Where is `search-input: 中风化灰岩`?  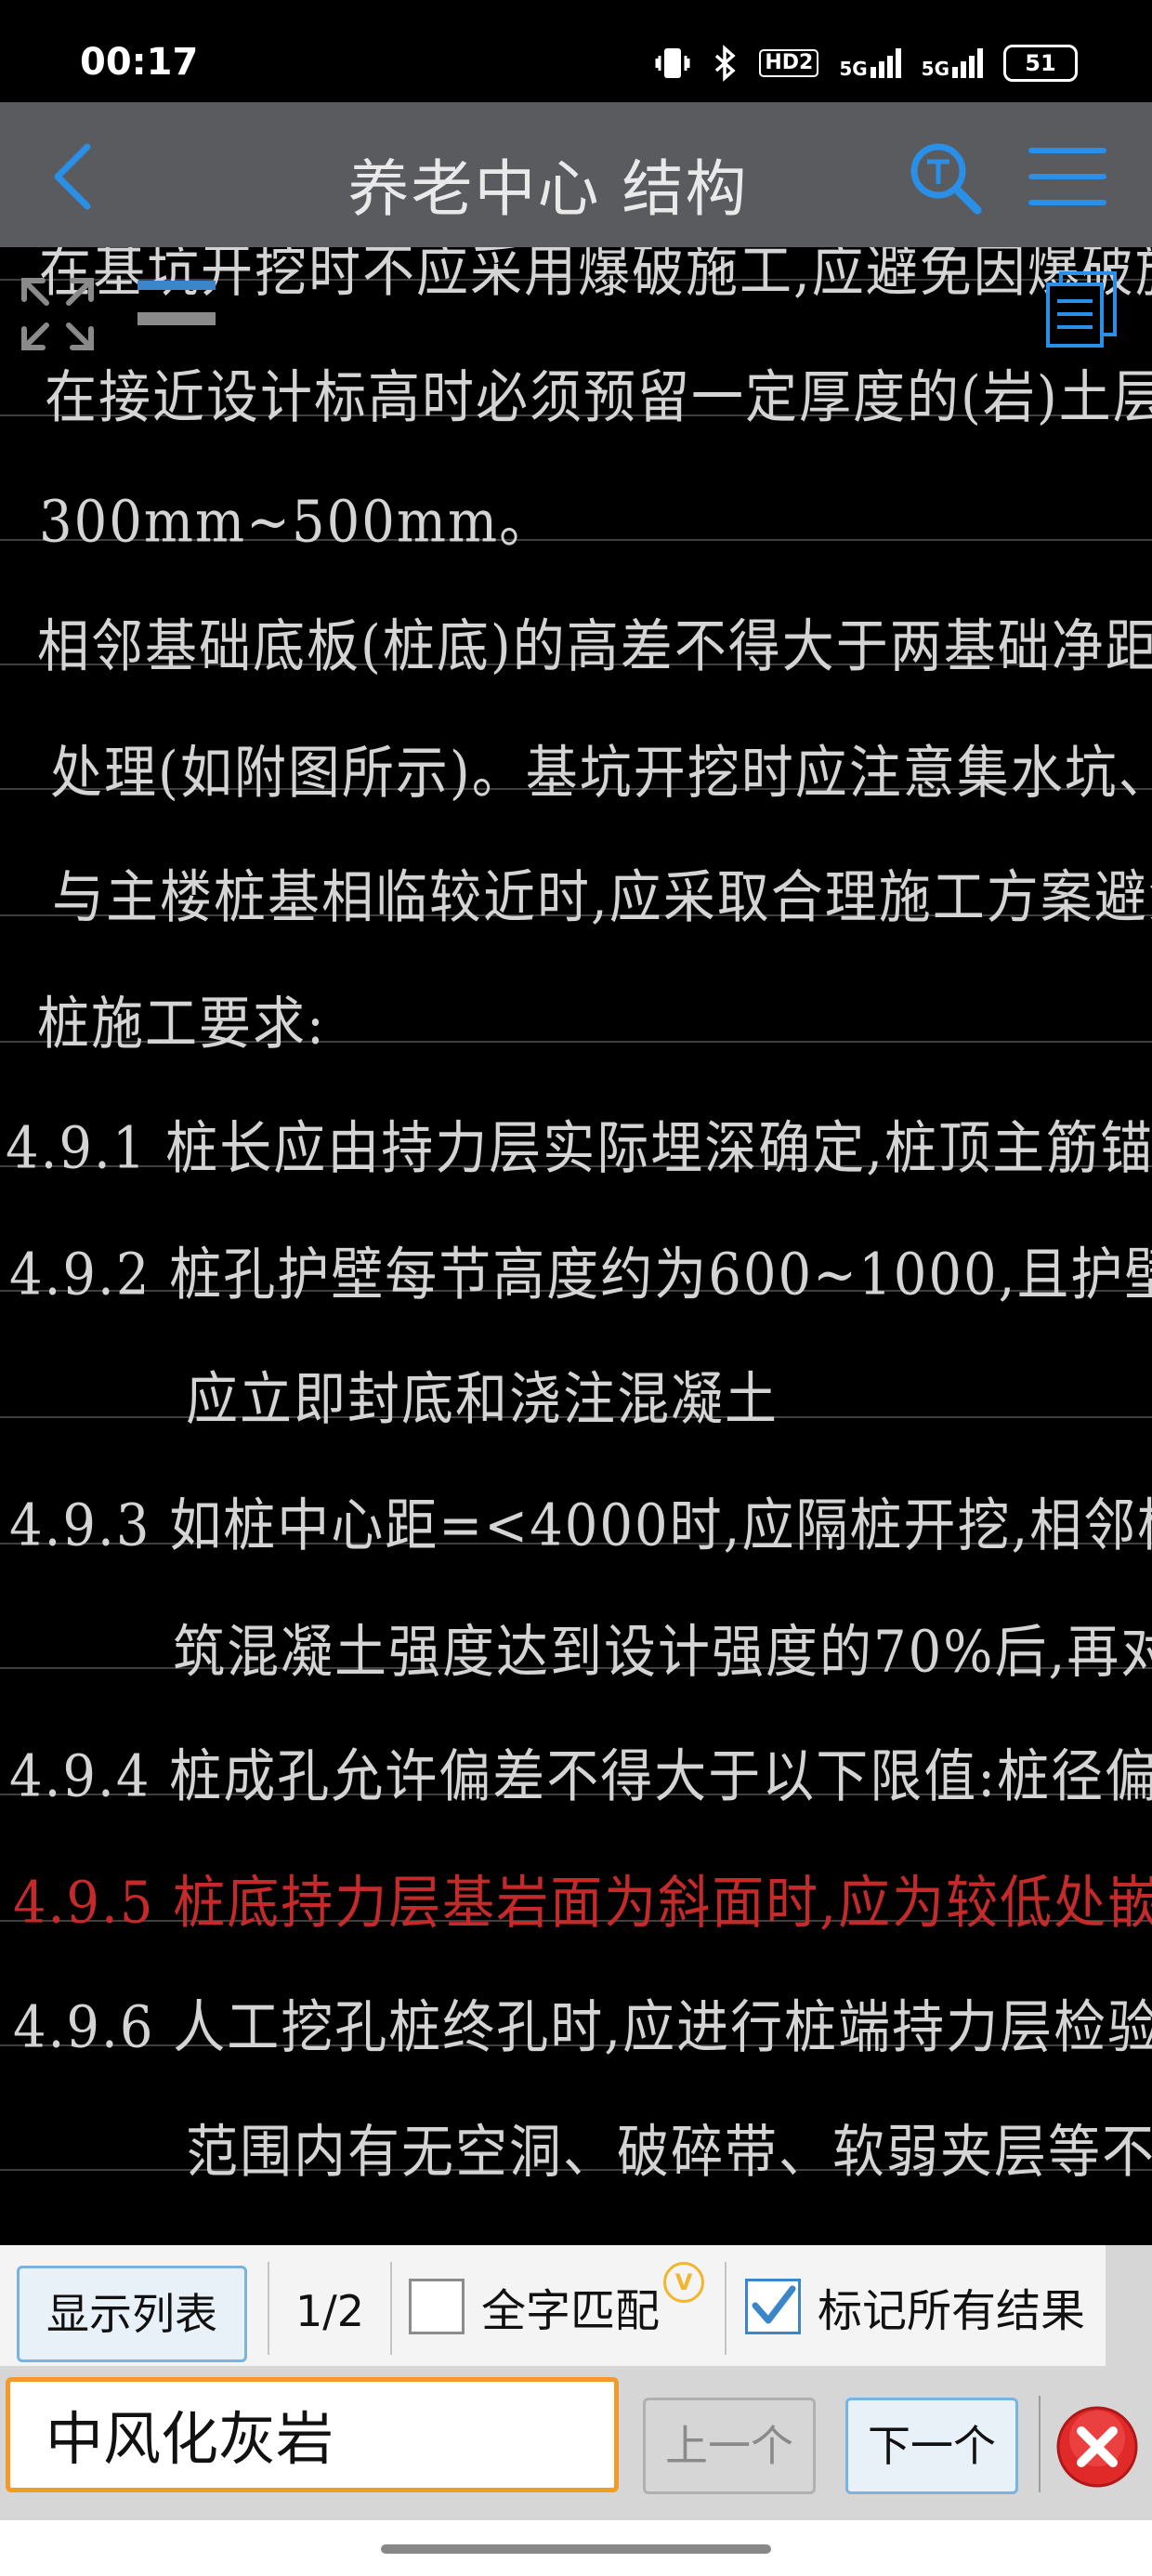
search-input: 中风化灰岩 is located at coordinates (312, 2434).